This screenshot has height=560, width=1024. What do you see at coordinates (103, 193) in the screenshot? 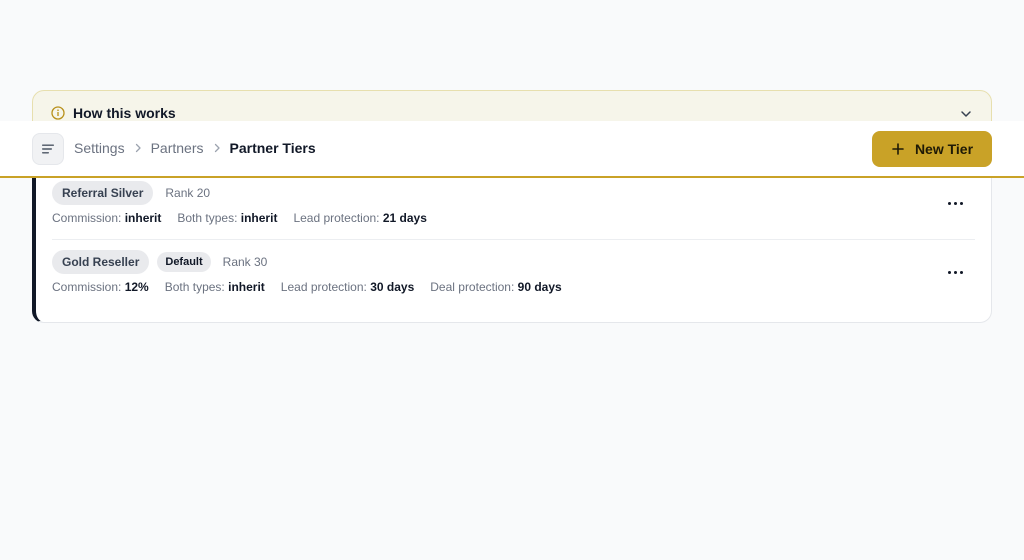
I see `tier-name-badge: Referral Silver` at bounding box center [103, 193].